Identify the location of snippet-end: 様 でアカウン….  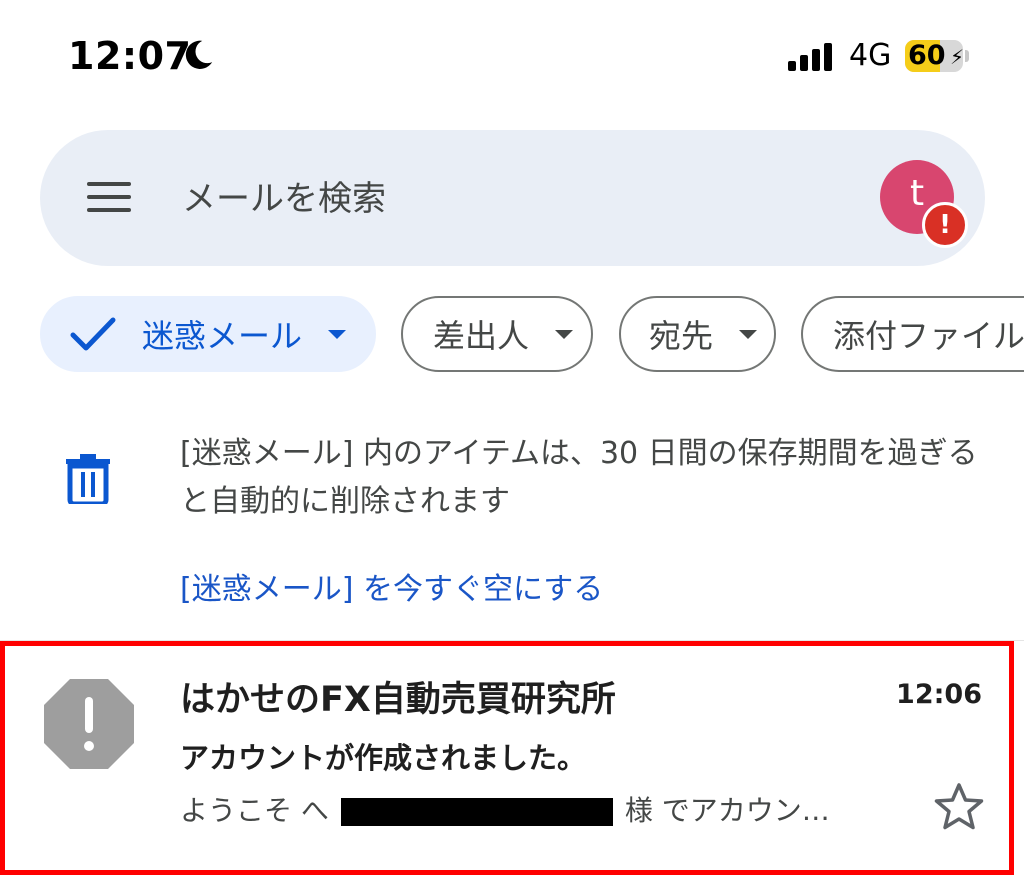
(727, 810).